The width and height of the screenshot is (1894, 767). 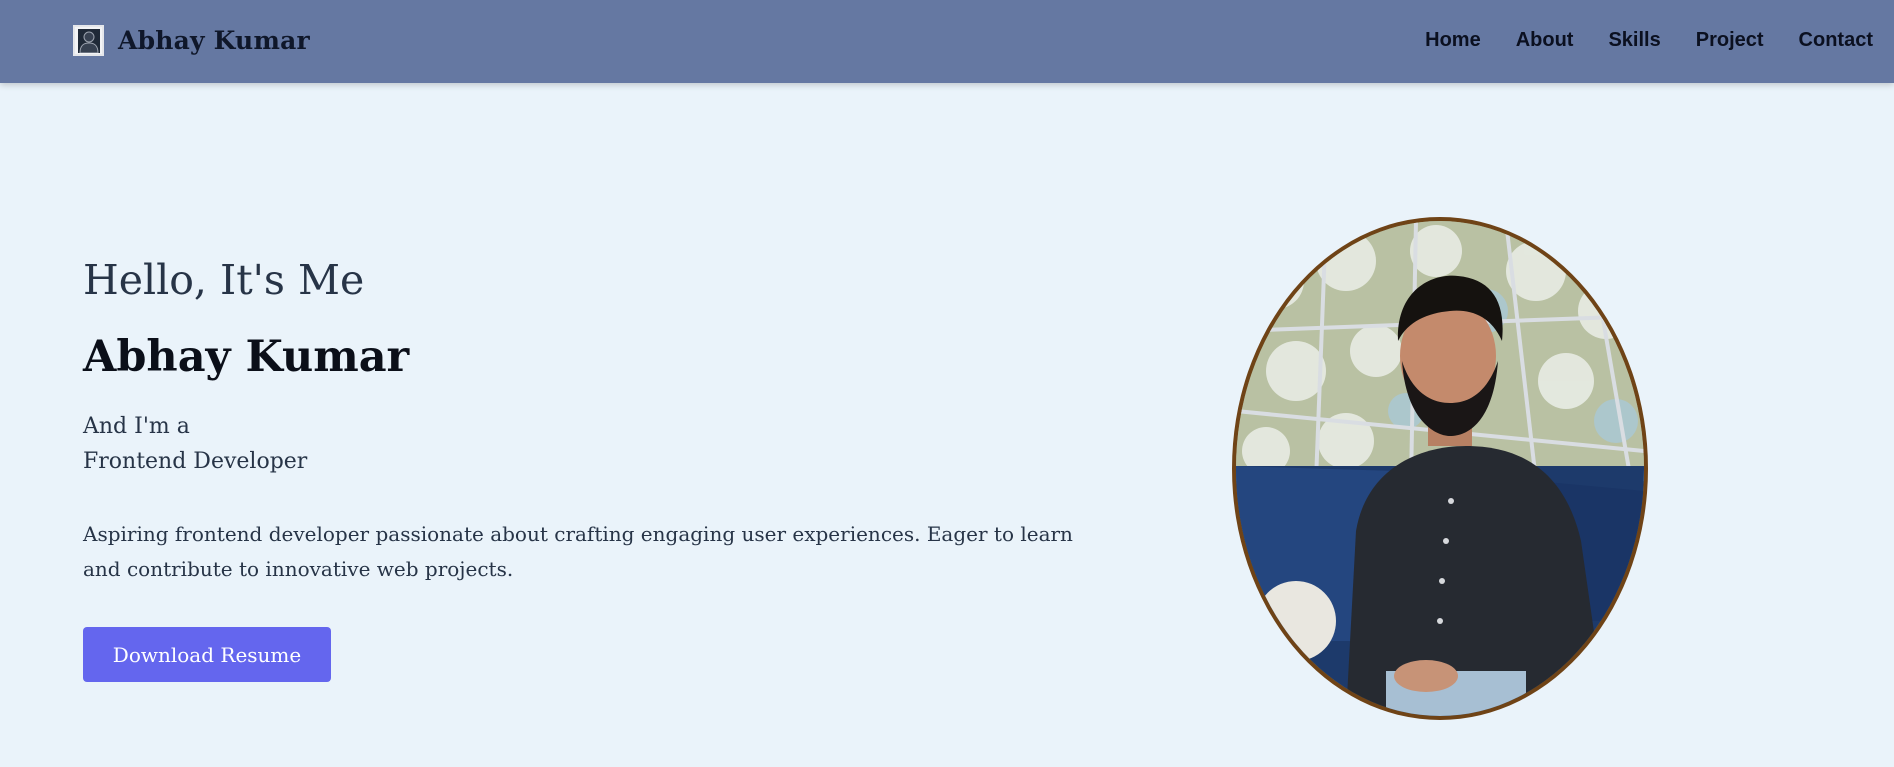 I want to click on nav-link-about: About, so click(x=1545, y=40).